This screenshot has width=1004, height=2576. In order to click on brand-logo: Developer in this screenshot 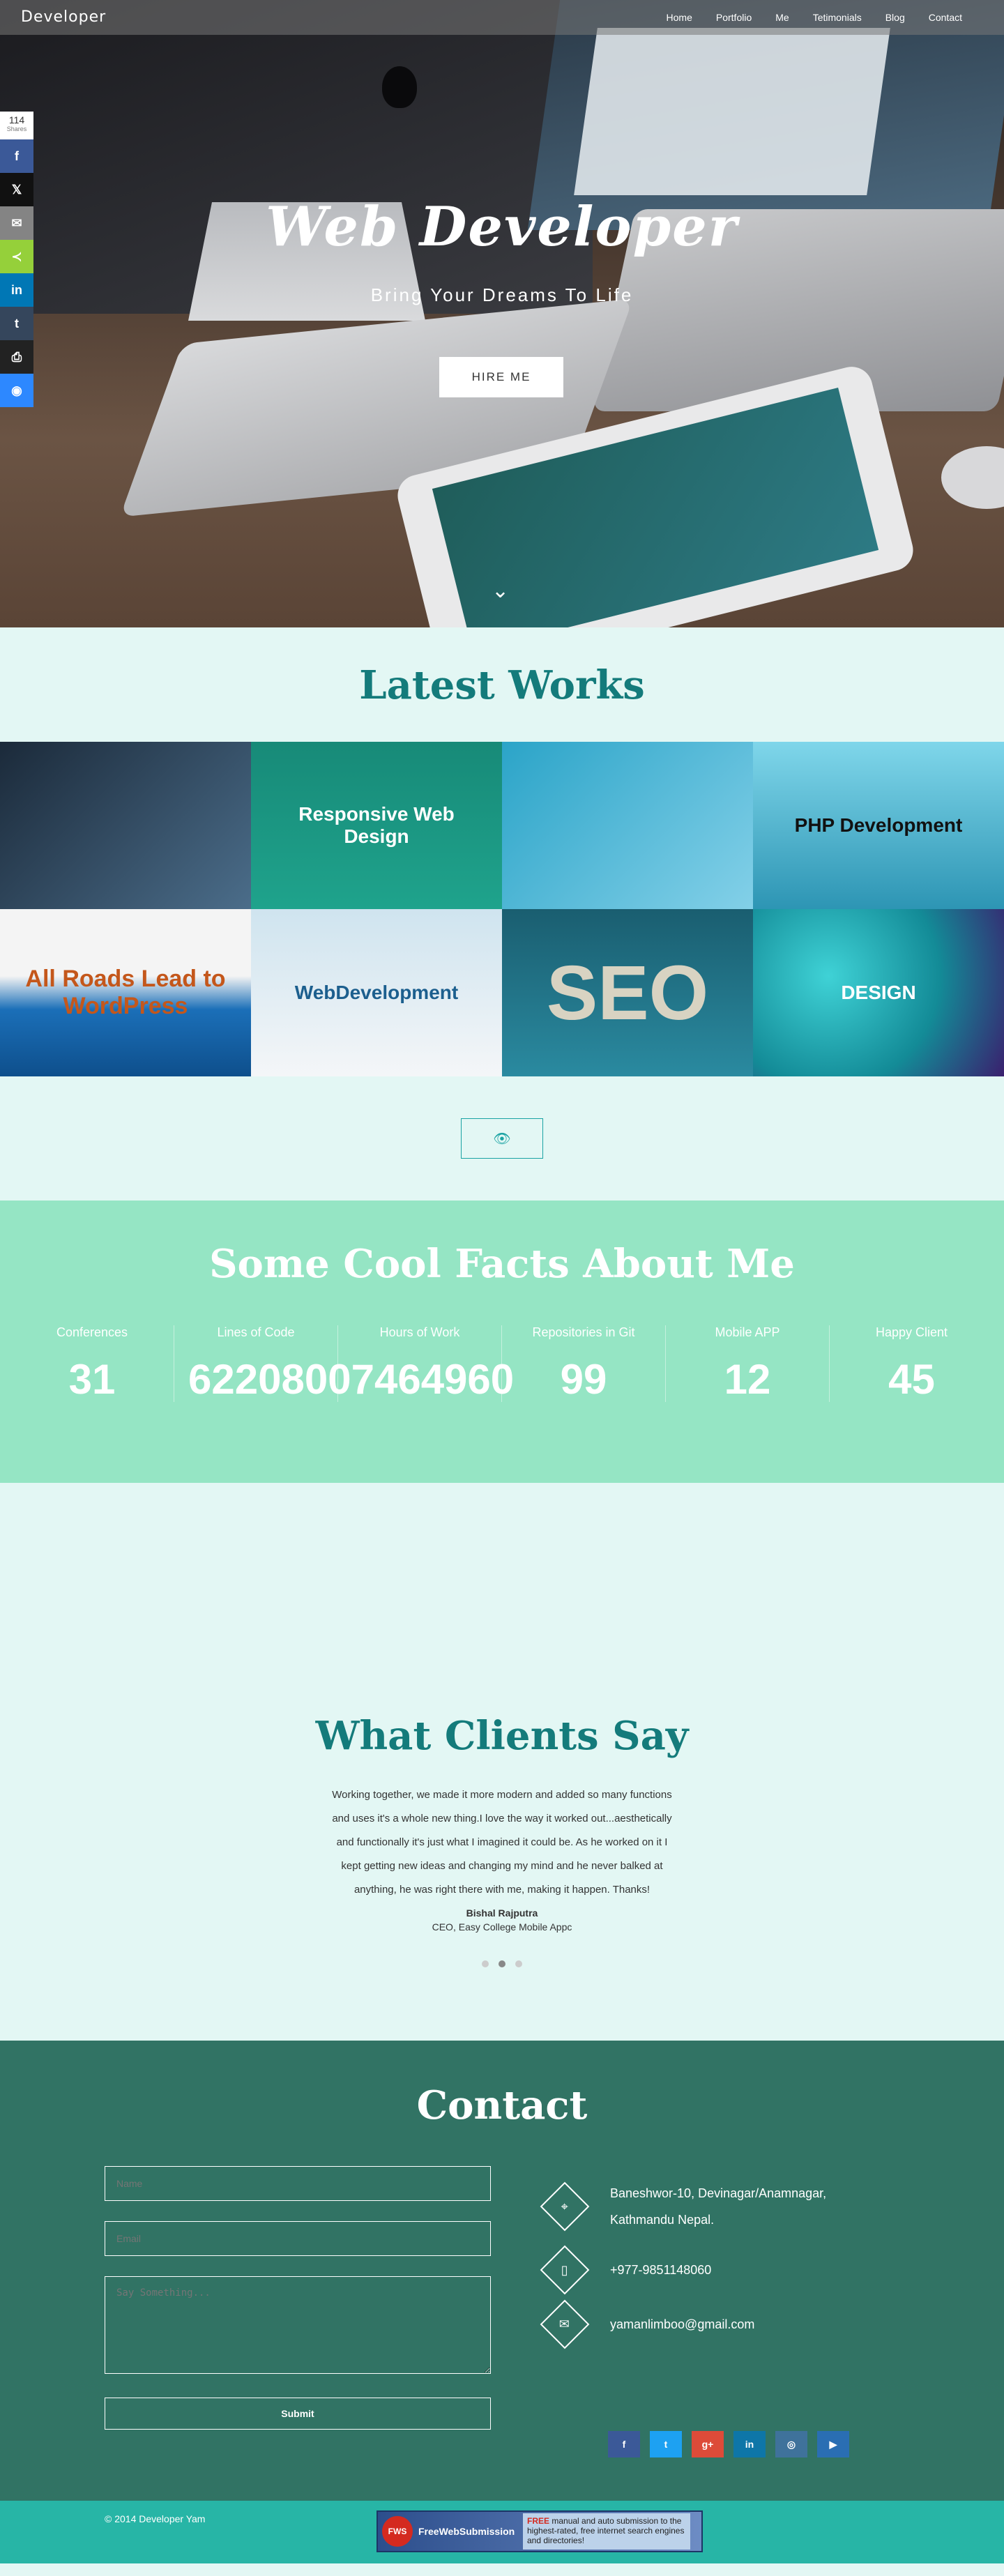, I will do `click(63, 17)`.